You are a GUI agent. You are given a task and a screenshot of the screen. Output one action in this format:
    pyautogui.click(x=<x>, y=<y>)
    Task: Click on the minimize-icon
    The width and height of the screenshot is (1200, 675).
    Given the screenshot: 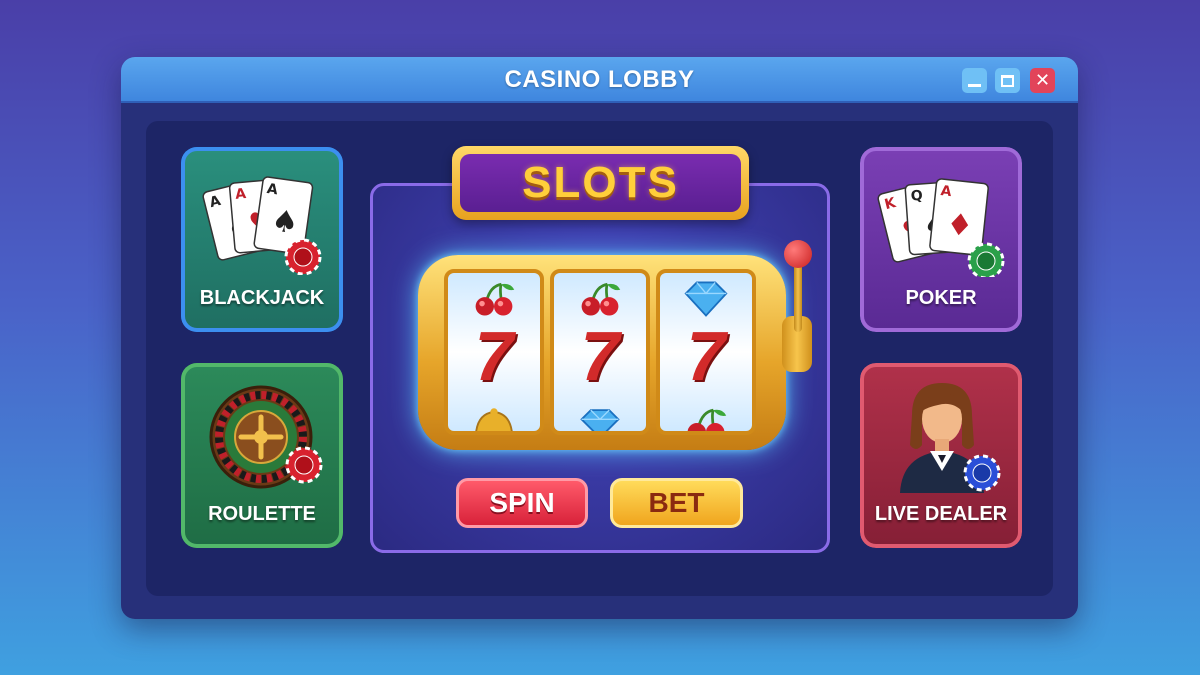 What is the action you would take?
    pyautogui.click(x=974, y=85)
    